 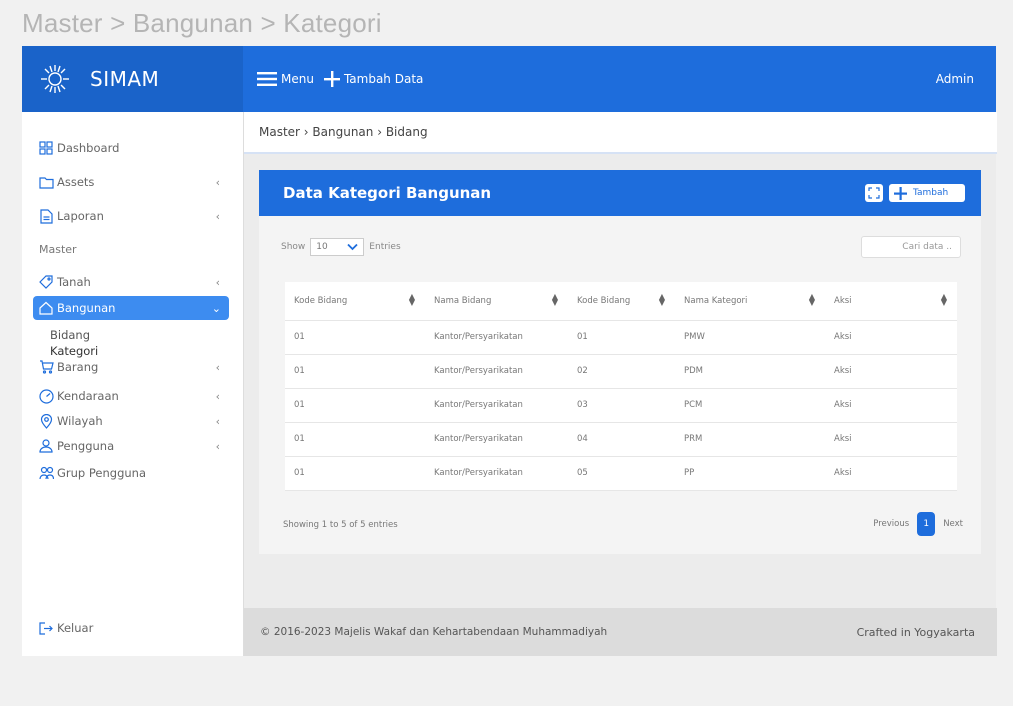 I want to click on dashboard-icon, so click(x=46, y=148).